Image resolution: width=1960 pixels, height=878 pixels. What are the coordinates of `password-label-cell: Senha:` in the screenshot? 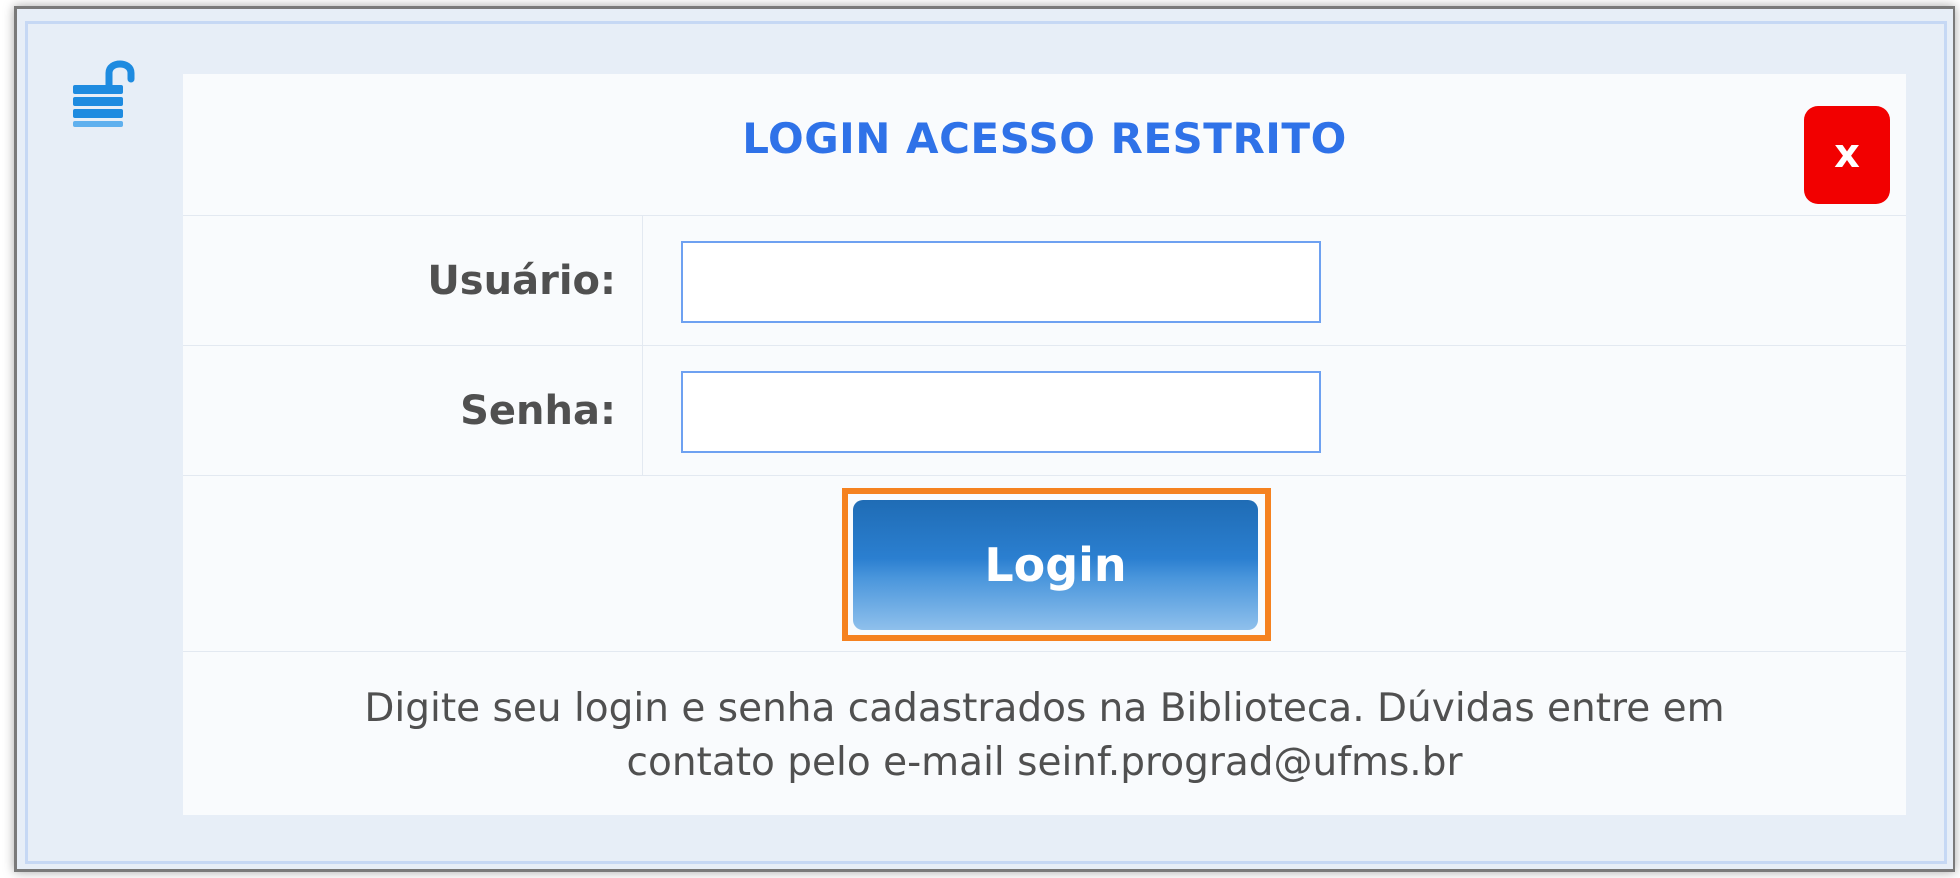 It's located at (413, 410).